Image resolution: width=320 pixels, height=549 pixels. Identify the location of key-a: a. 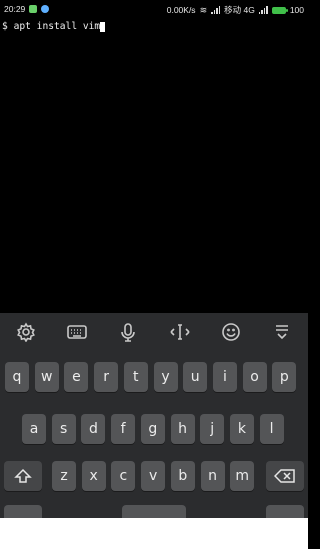
(34, 429).